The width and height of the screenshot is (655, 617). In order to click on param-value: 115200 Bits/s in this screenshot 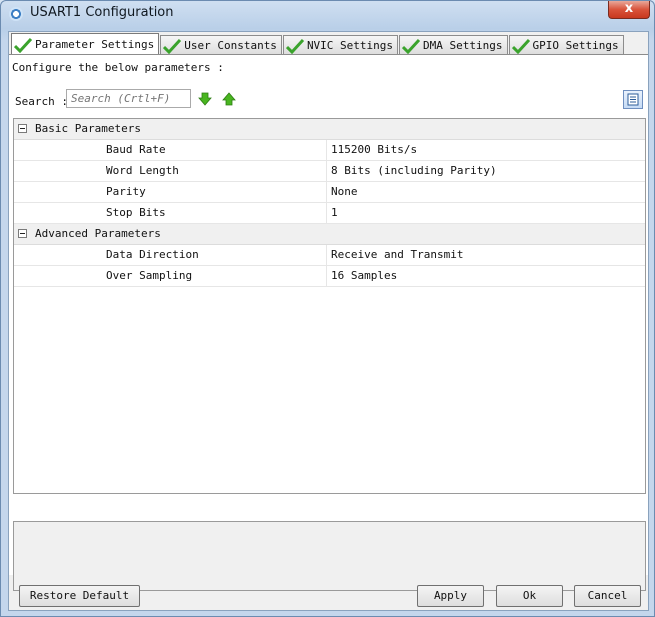, I will do `click(374, 149)`.